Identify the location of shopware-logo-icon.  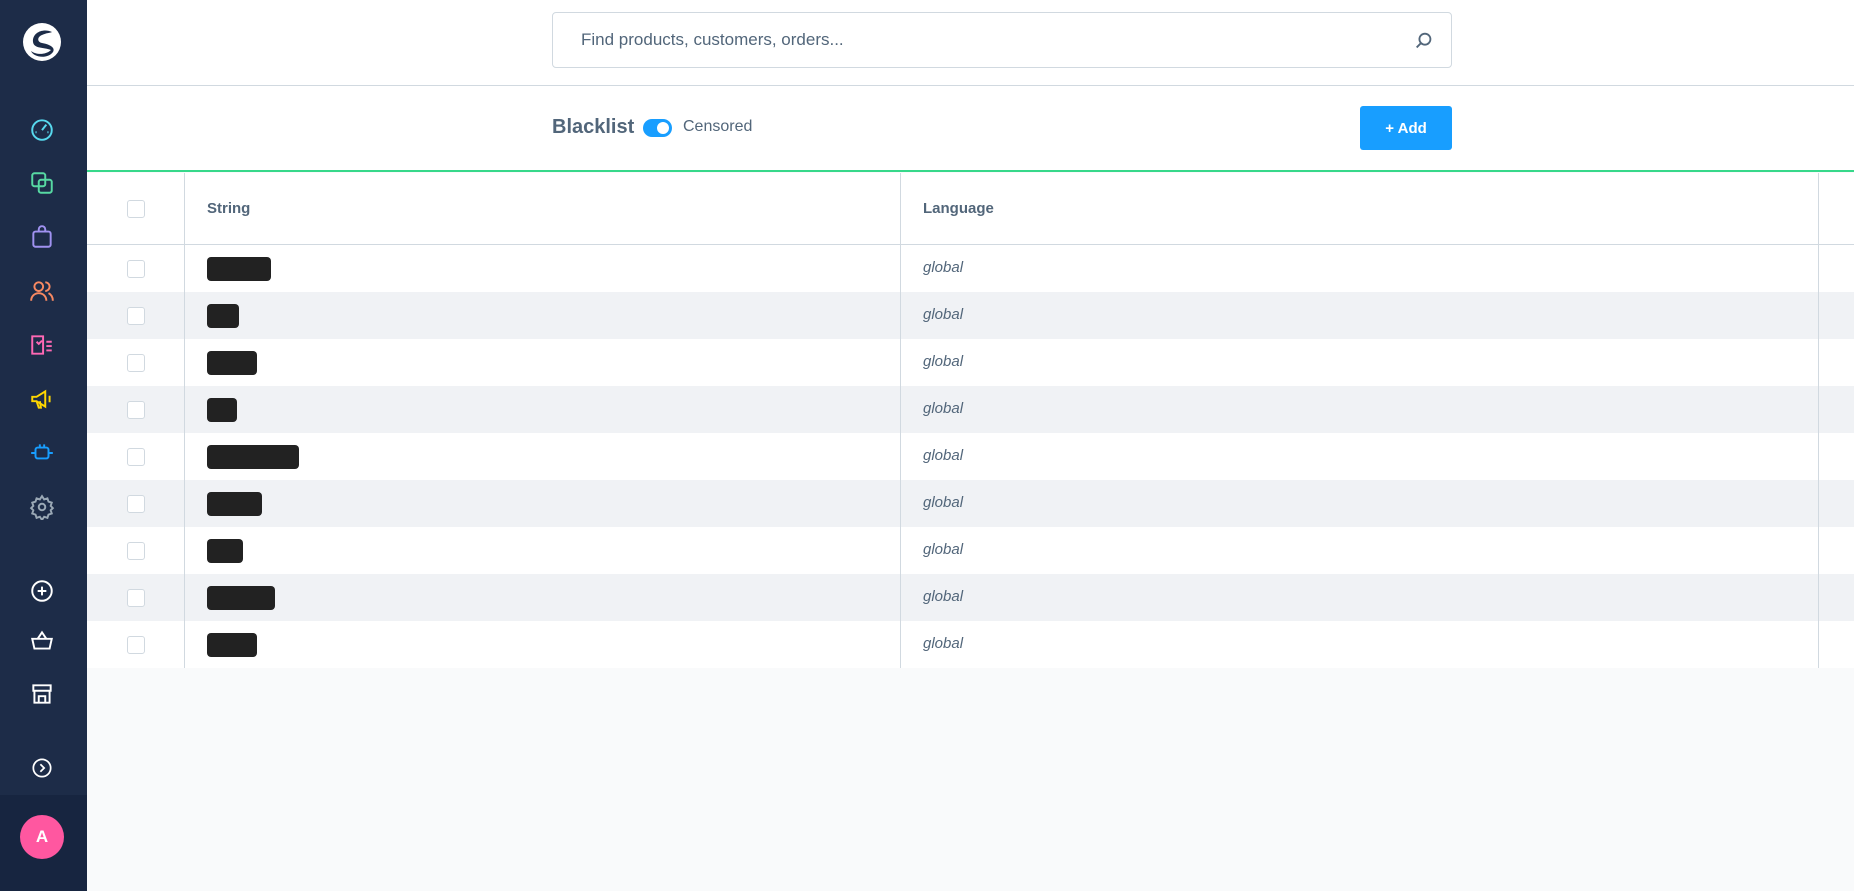
(42, 42).